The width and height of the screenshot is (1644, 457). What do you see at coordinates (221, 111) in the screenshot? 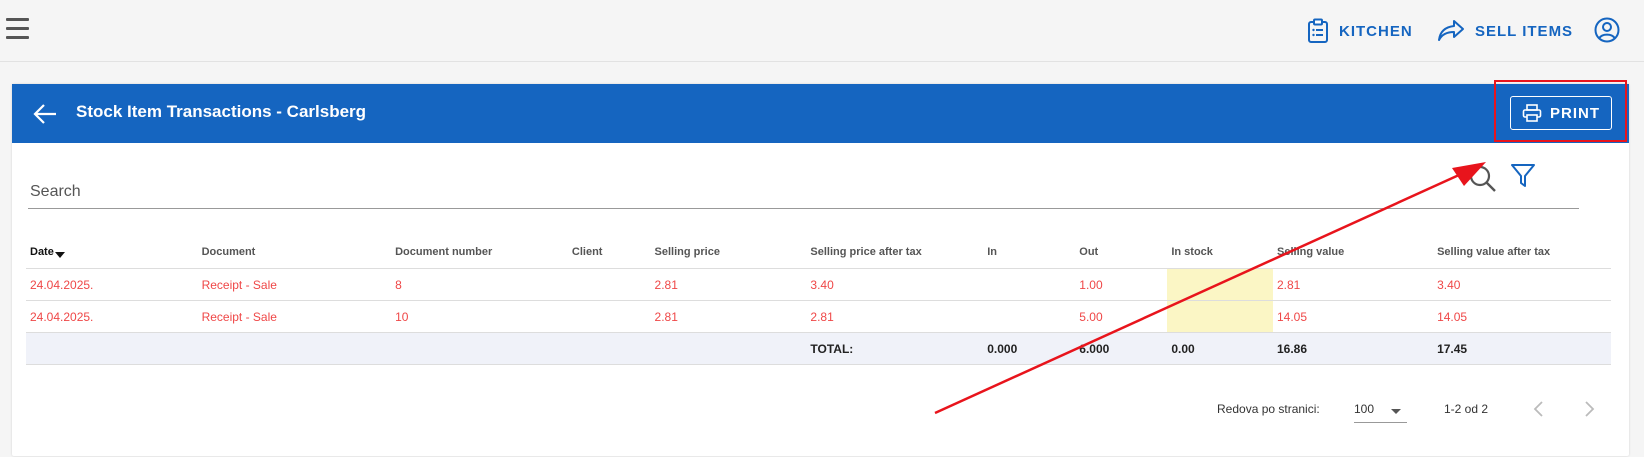
I see `page-title: Stock Item Transactions - Carlsberg` at bounding box center [221, 111].